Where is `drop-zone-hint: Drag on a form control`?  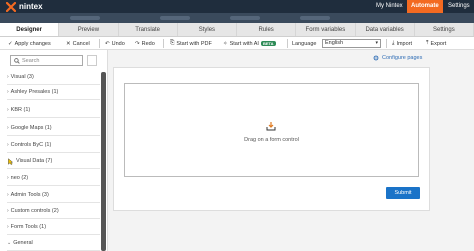
drop-zone-hint: Drag on a form control is located at coordinates (271, 140).